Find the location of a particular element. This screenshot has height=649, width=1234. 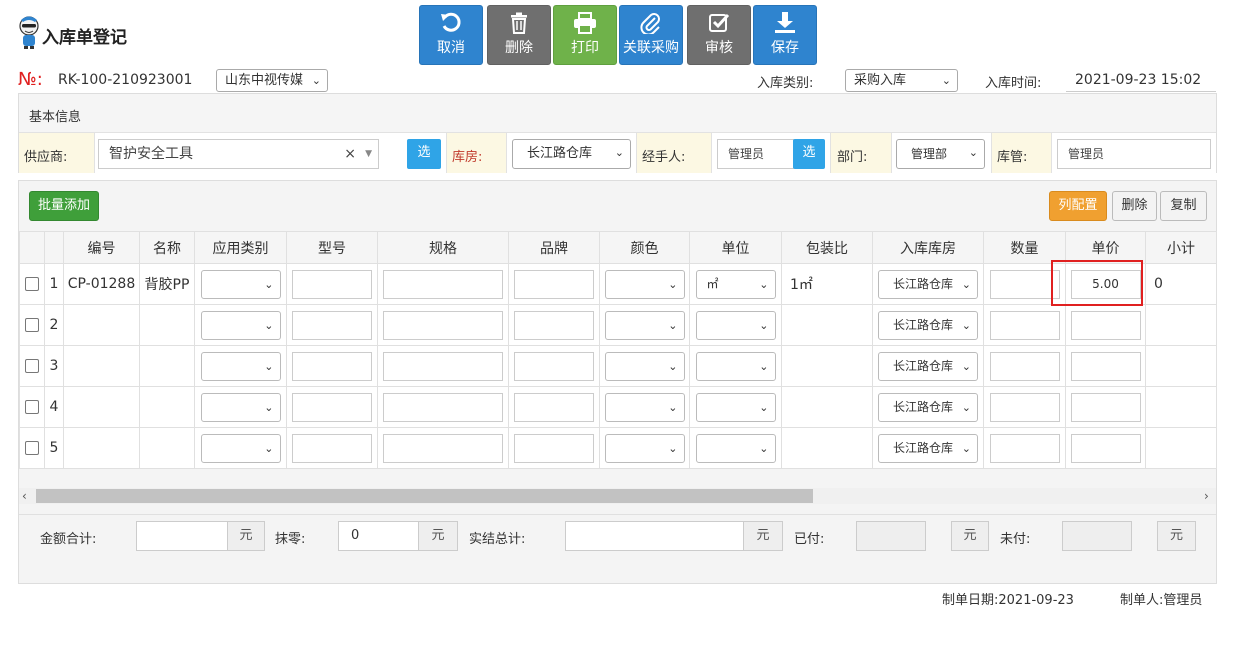

col-header: 包装比 is located at coordinates (827, 247).